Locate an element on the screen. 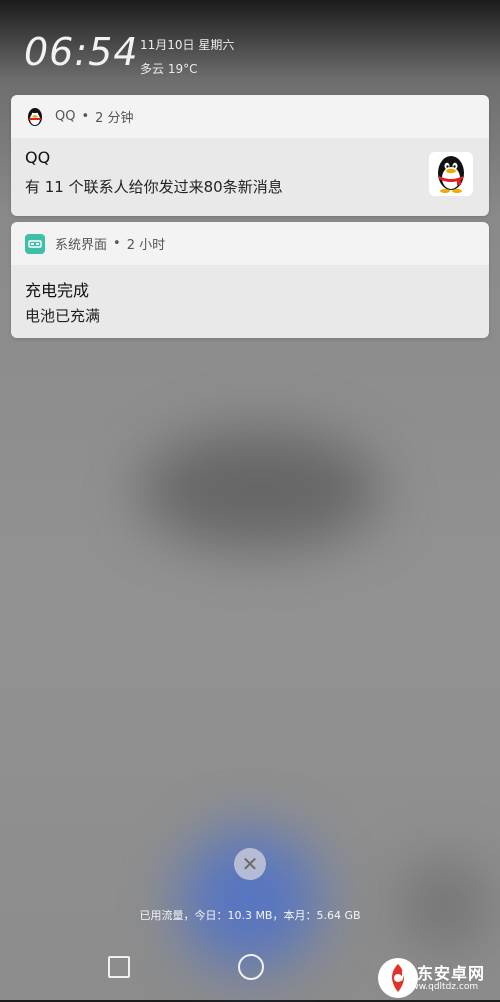 The width and height of the screenshot is (500, 1002). lockscreen-date: 11月10日 星期六 is located at coordinates (187, 45).